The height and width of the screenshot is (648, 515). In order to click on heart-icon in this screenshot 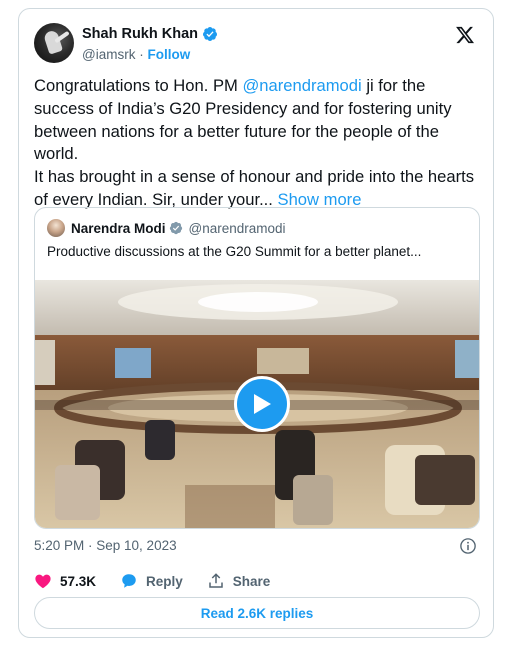, I will do `click(43, 581)`.